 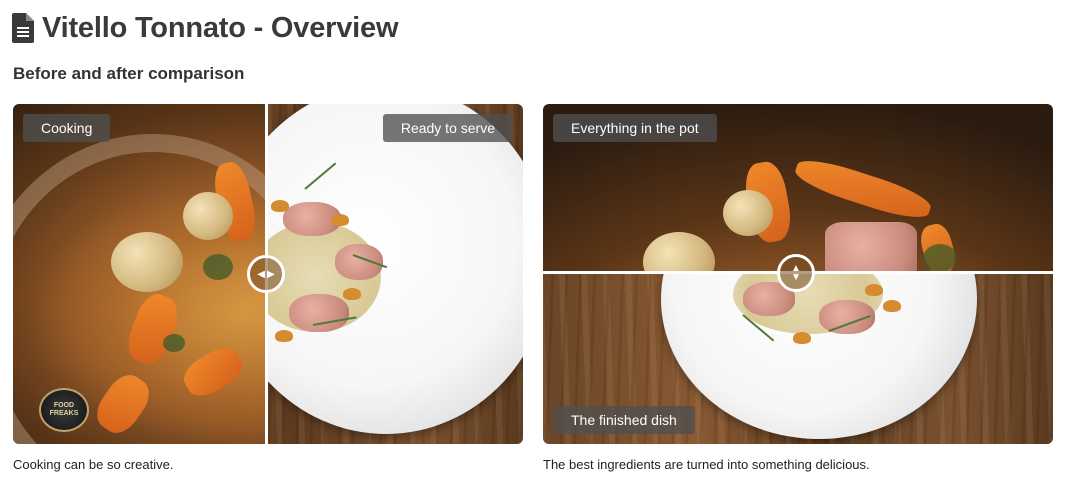 I want to click on page-subtitle: Before and after comparison, so click(x=129, y=73).